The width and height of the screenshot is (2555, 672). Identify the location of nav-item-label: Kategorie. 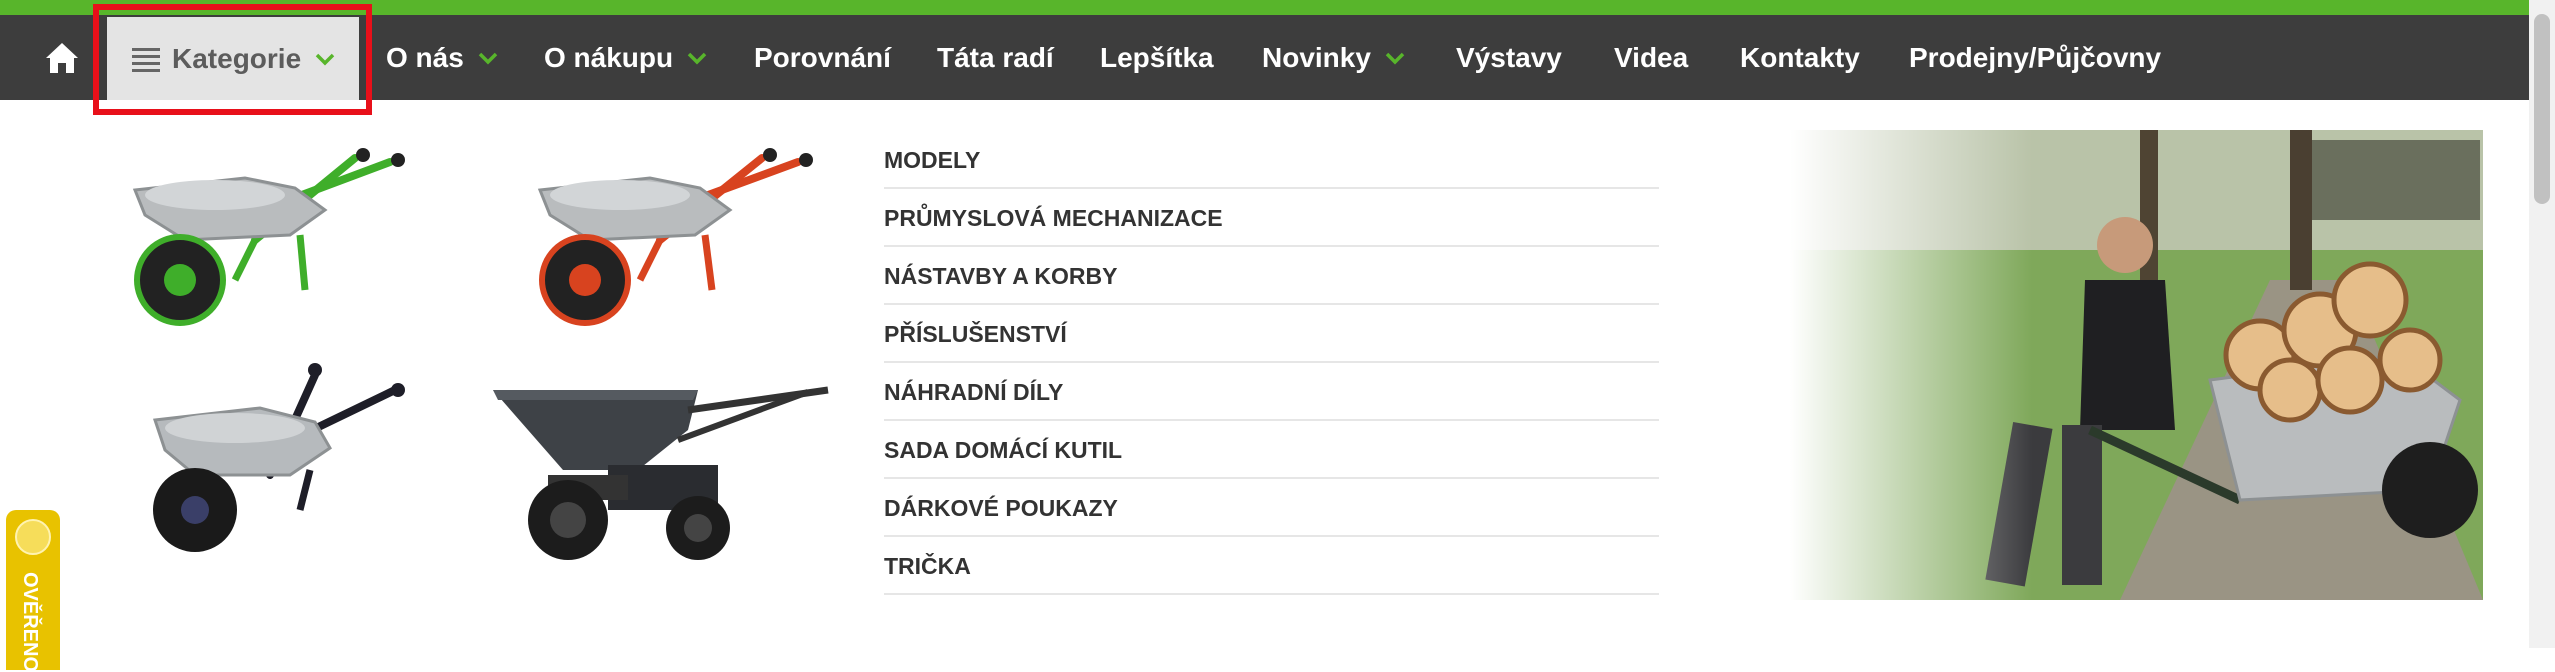
(237, 58).